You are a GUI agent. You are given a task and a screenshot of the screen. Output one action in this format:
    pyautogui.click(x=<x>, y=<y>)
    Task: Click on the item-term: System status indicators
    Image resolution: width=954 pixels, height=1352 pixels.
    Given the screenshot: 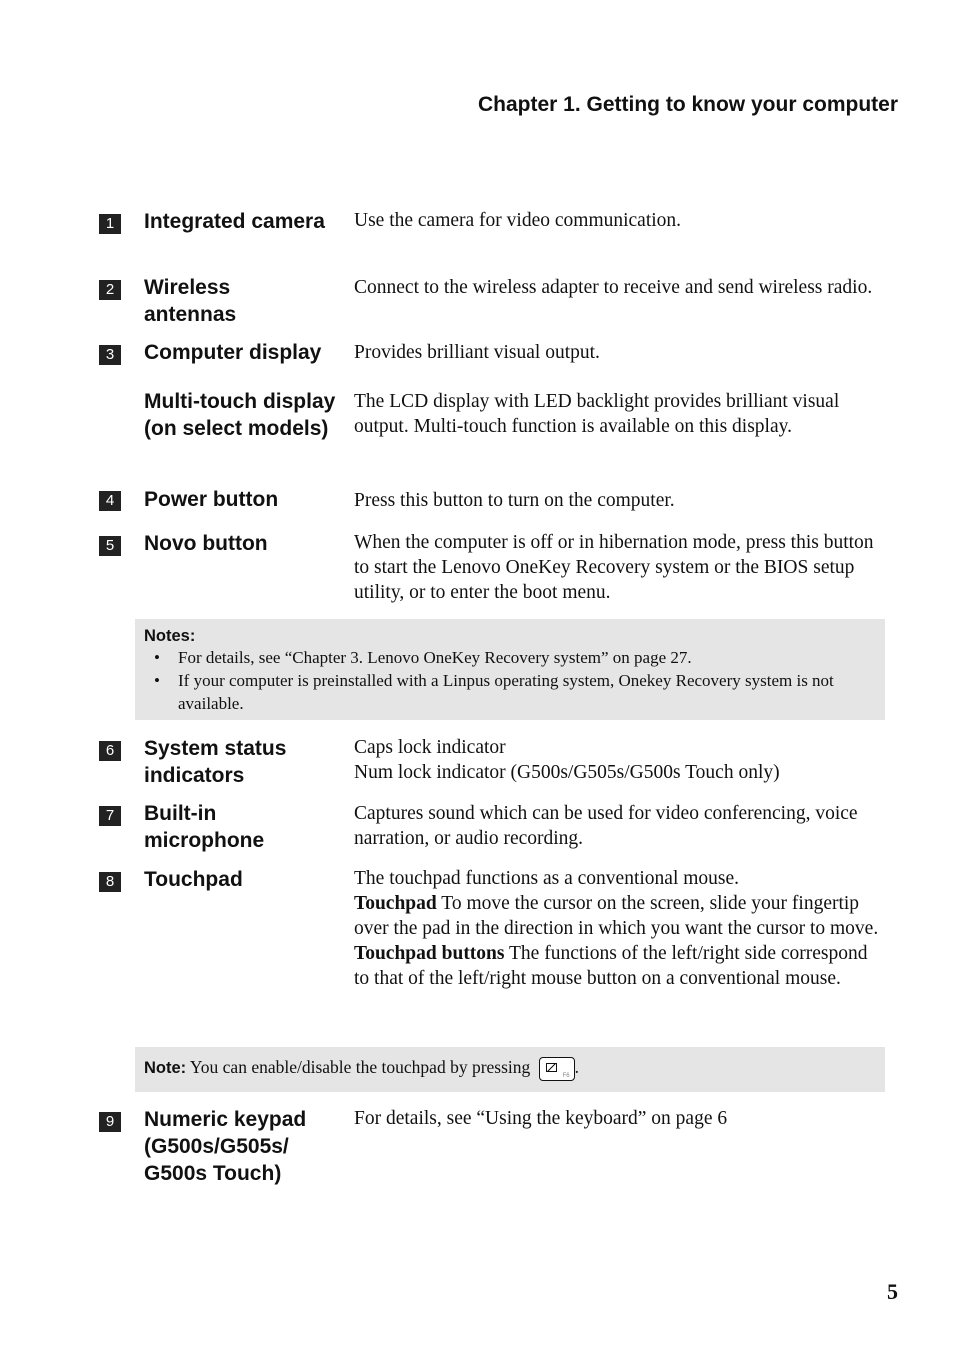 What is the action you would take?
    pyautogui.click(x=215, y=762)
    